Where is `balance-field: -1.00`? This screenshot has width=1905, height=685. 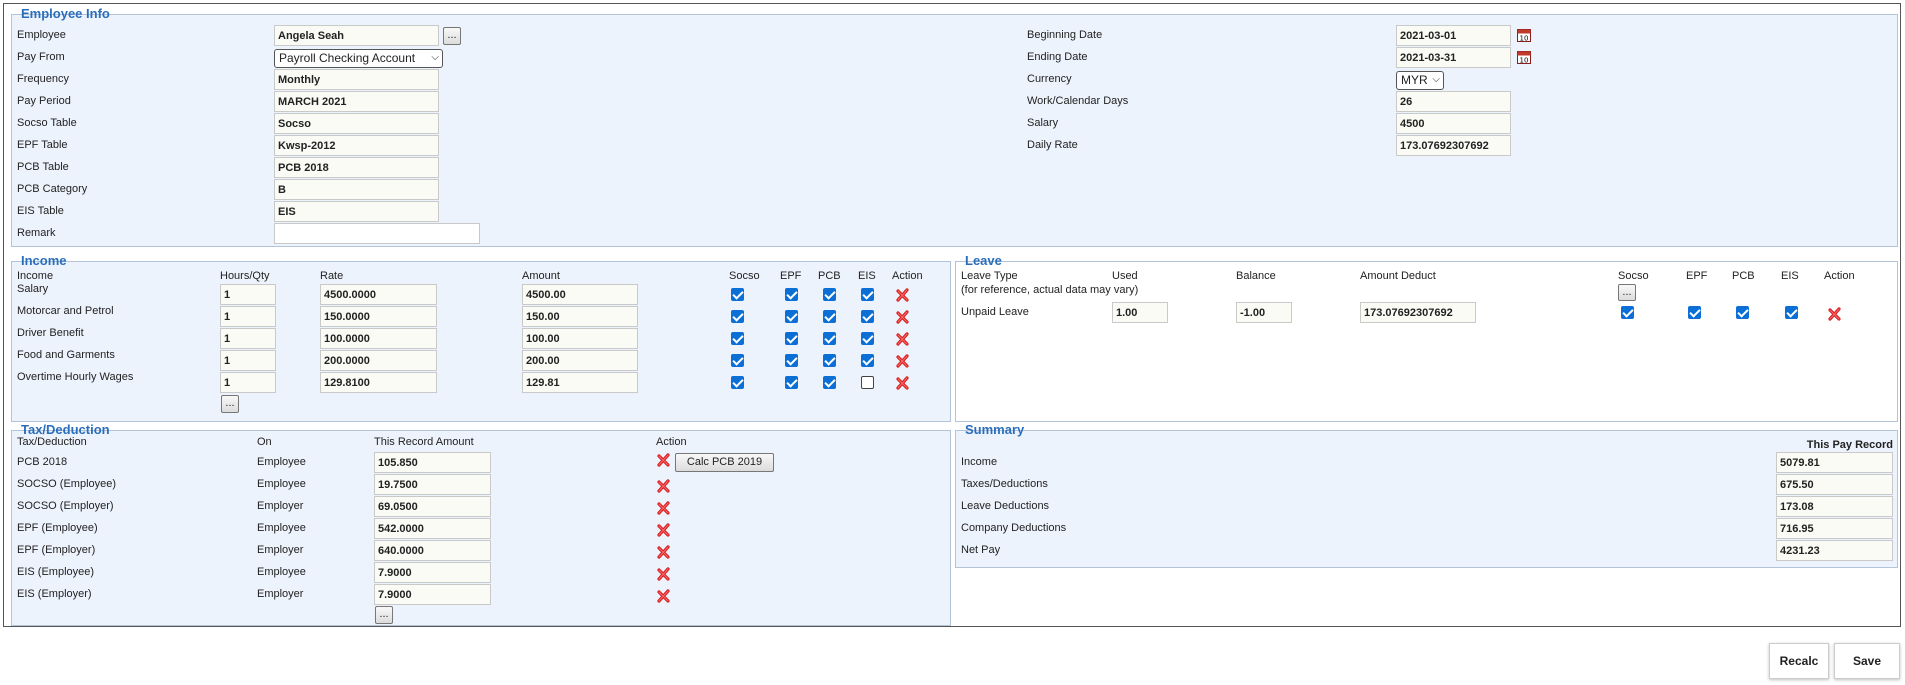
balance-field: -1.00 is located at coordinates (1264, 312).